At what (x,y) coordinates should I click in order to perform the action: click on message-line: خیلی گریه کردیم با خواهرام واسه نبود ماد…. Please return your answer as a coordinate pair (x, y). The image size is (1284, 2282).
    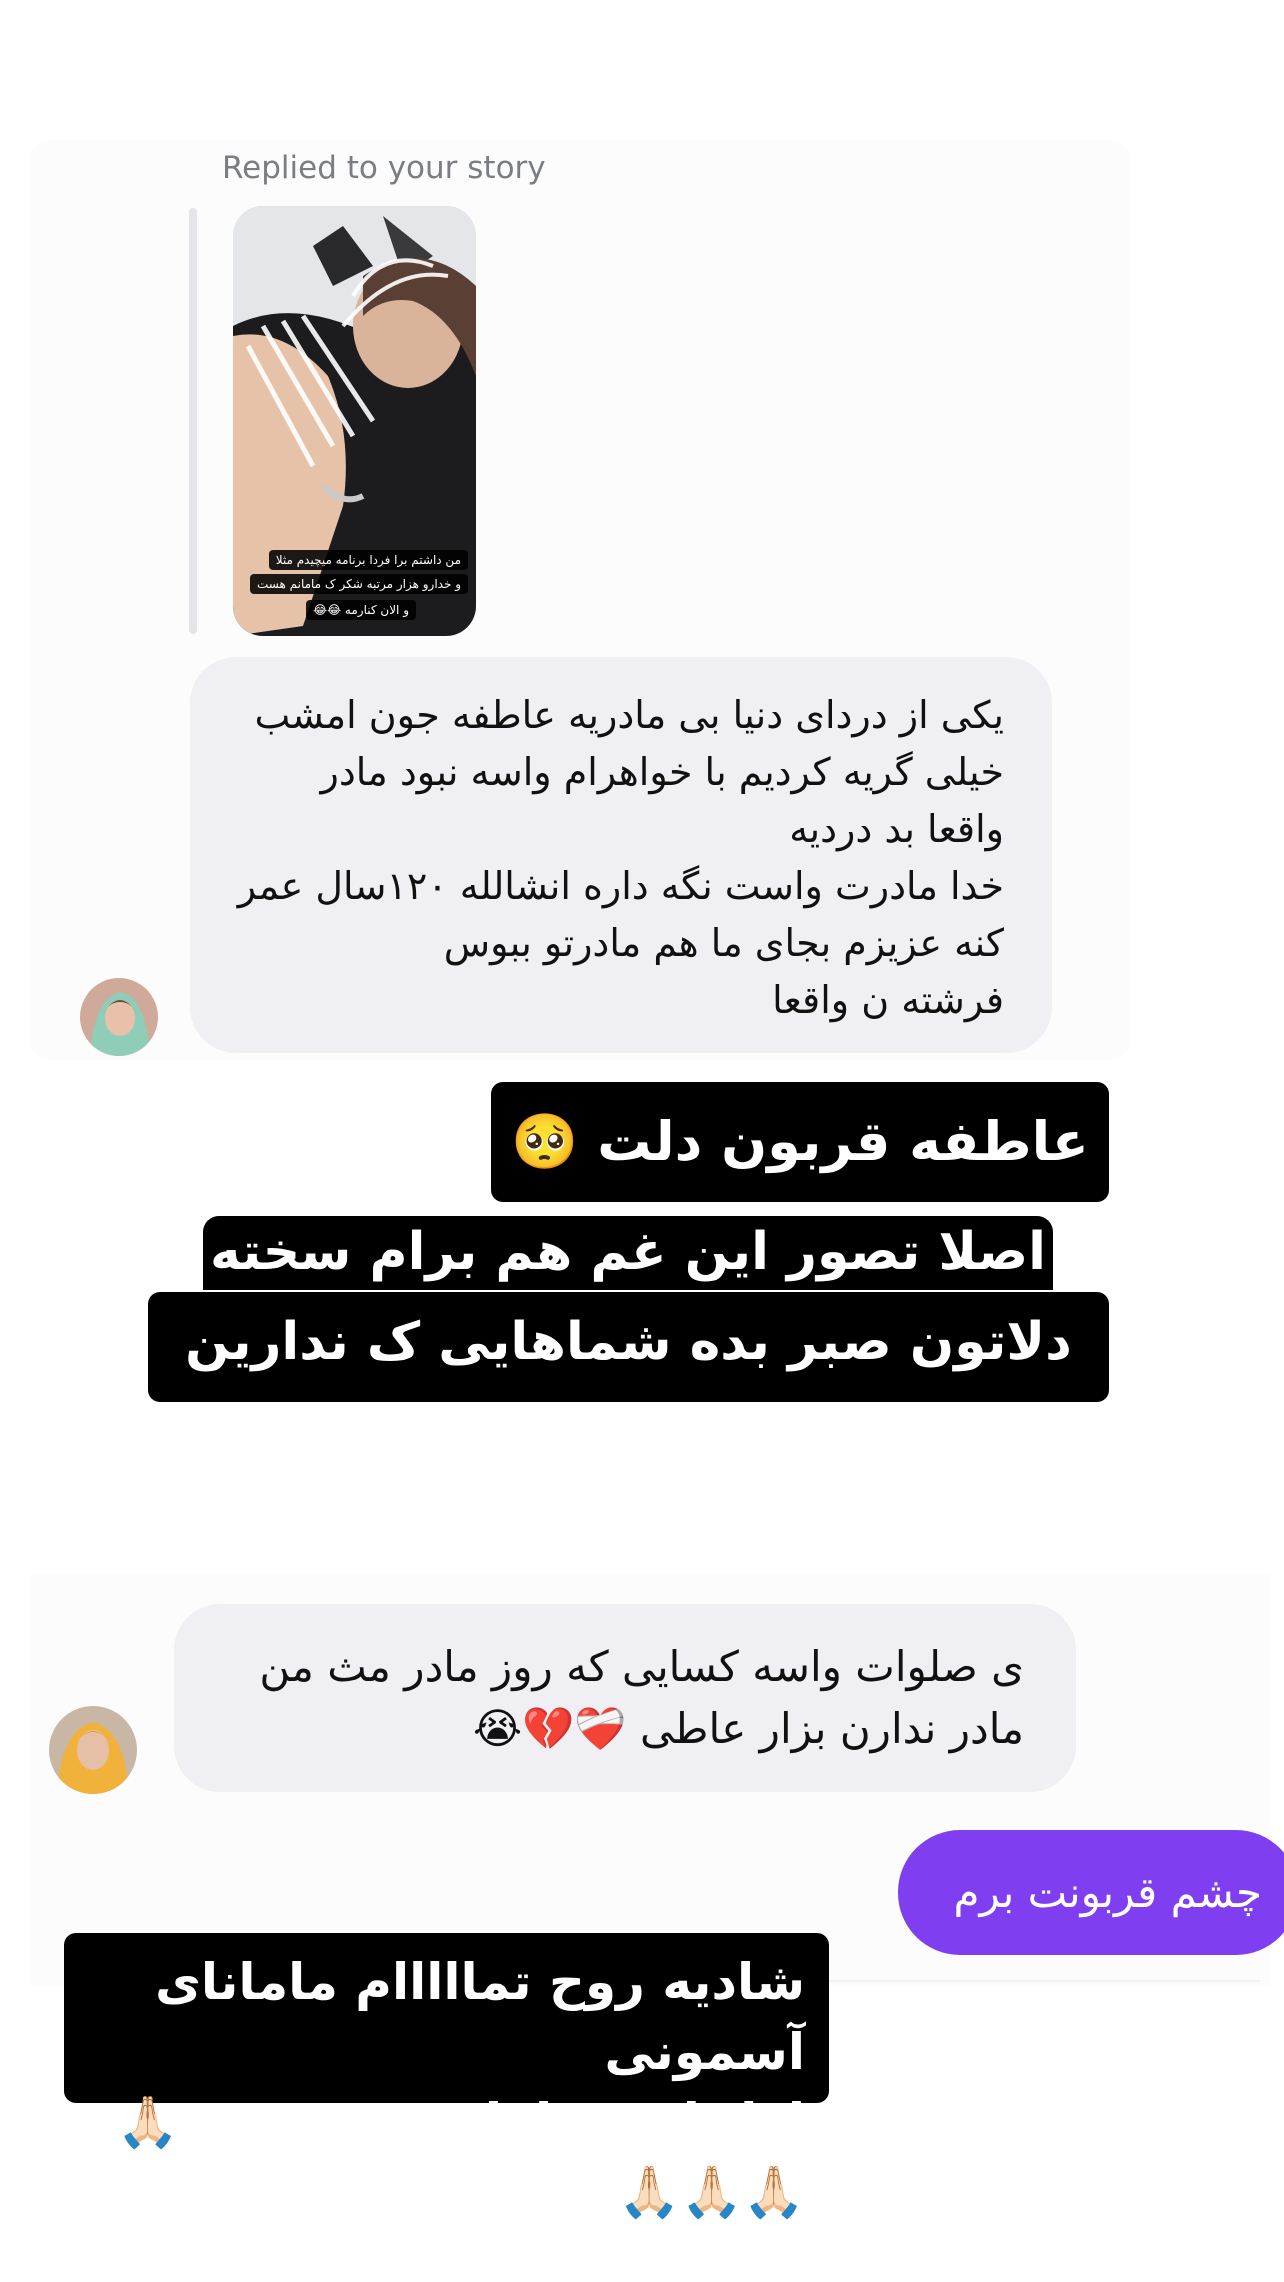
    Looking at the image, I should click on (662, 772).